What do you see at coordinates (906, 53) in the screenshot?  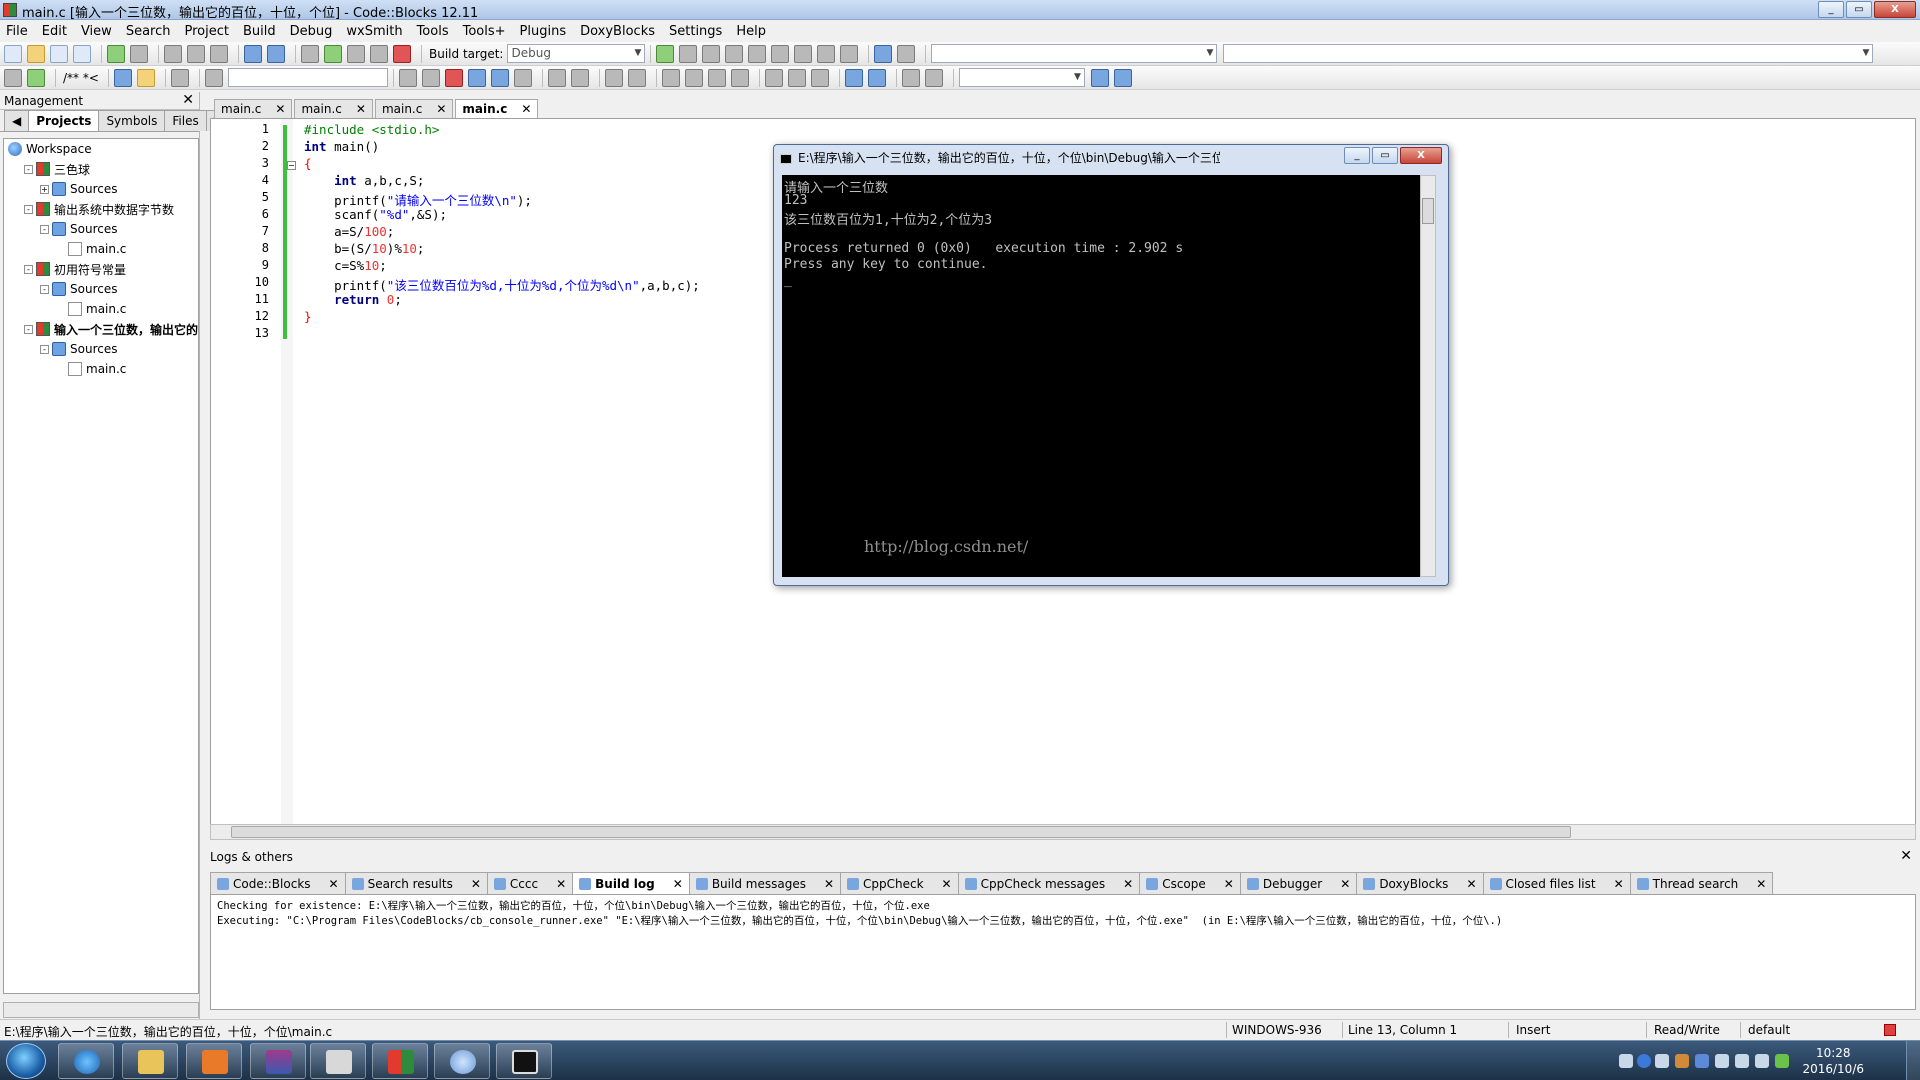 I see `debug-info-icon` at bounding box center [906, 53].